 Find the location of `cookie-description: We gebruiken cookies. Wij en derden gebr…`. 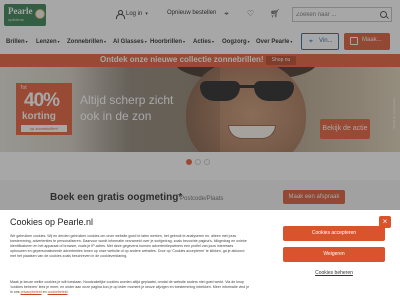

cookie-description: We gebruiken cookies. Wij en derden gebr… is located at coordinates (128, 246).